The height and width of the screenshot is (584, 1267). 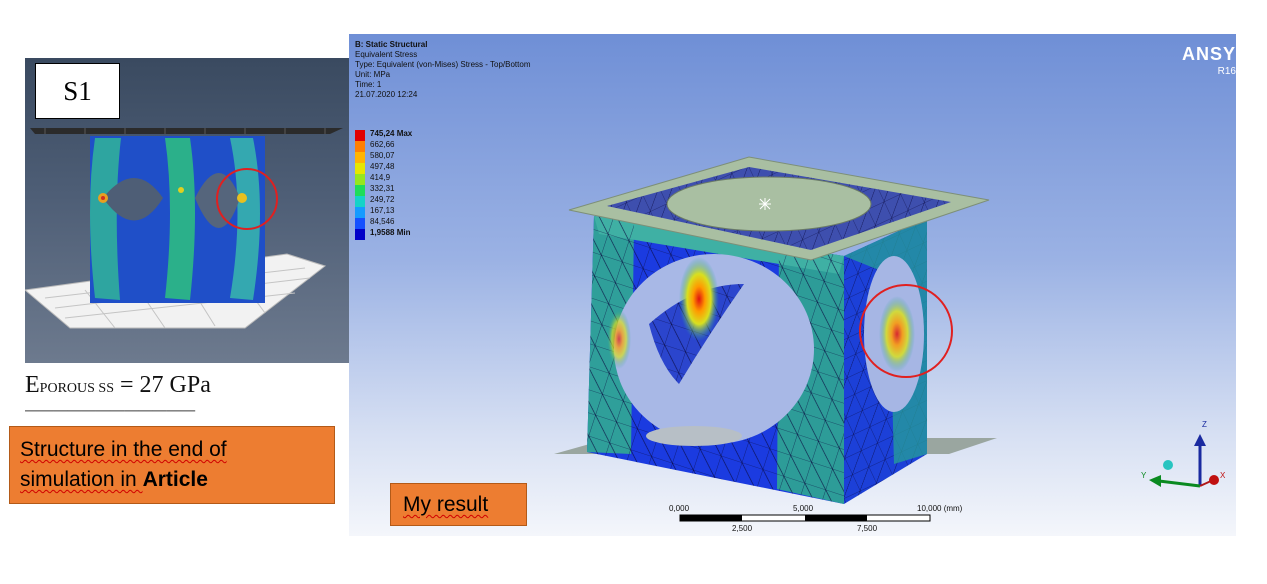 What do you see at coordinates (186, 131) in the screenshot?
I see `top-plate` at bounding box center [186, 131].